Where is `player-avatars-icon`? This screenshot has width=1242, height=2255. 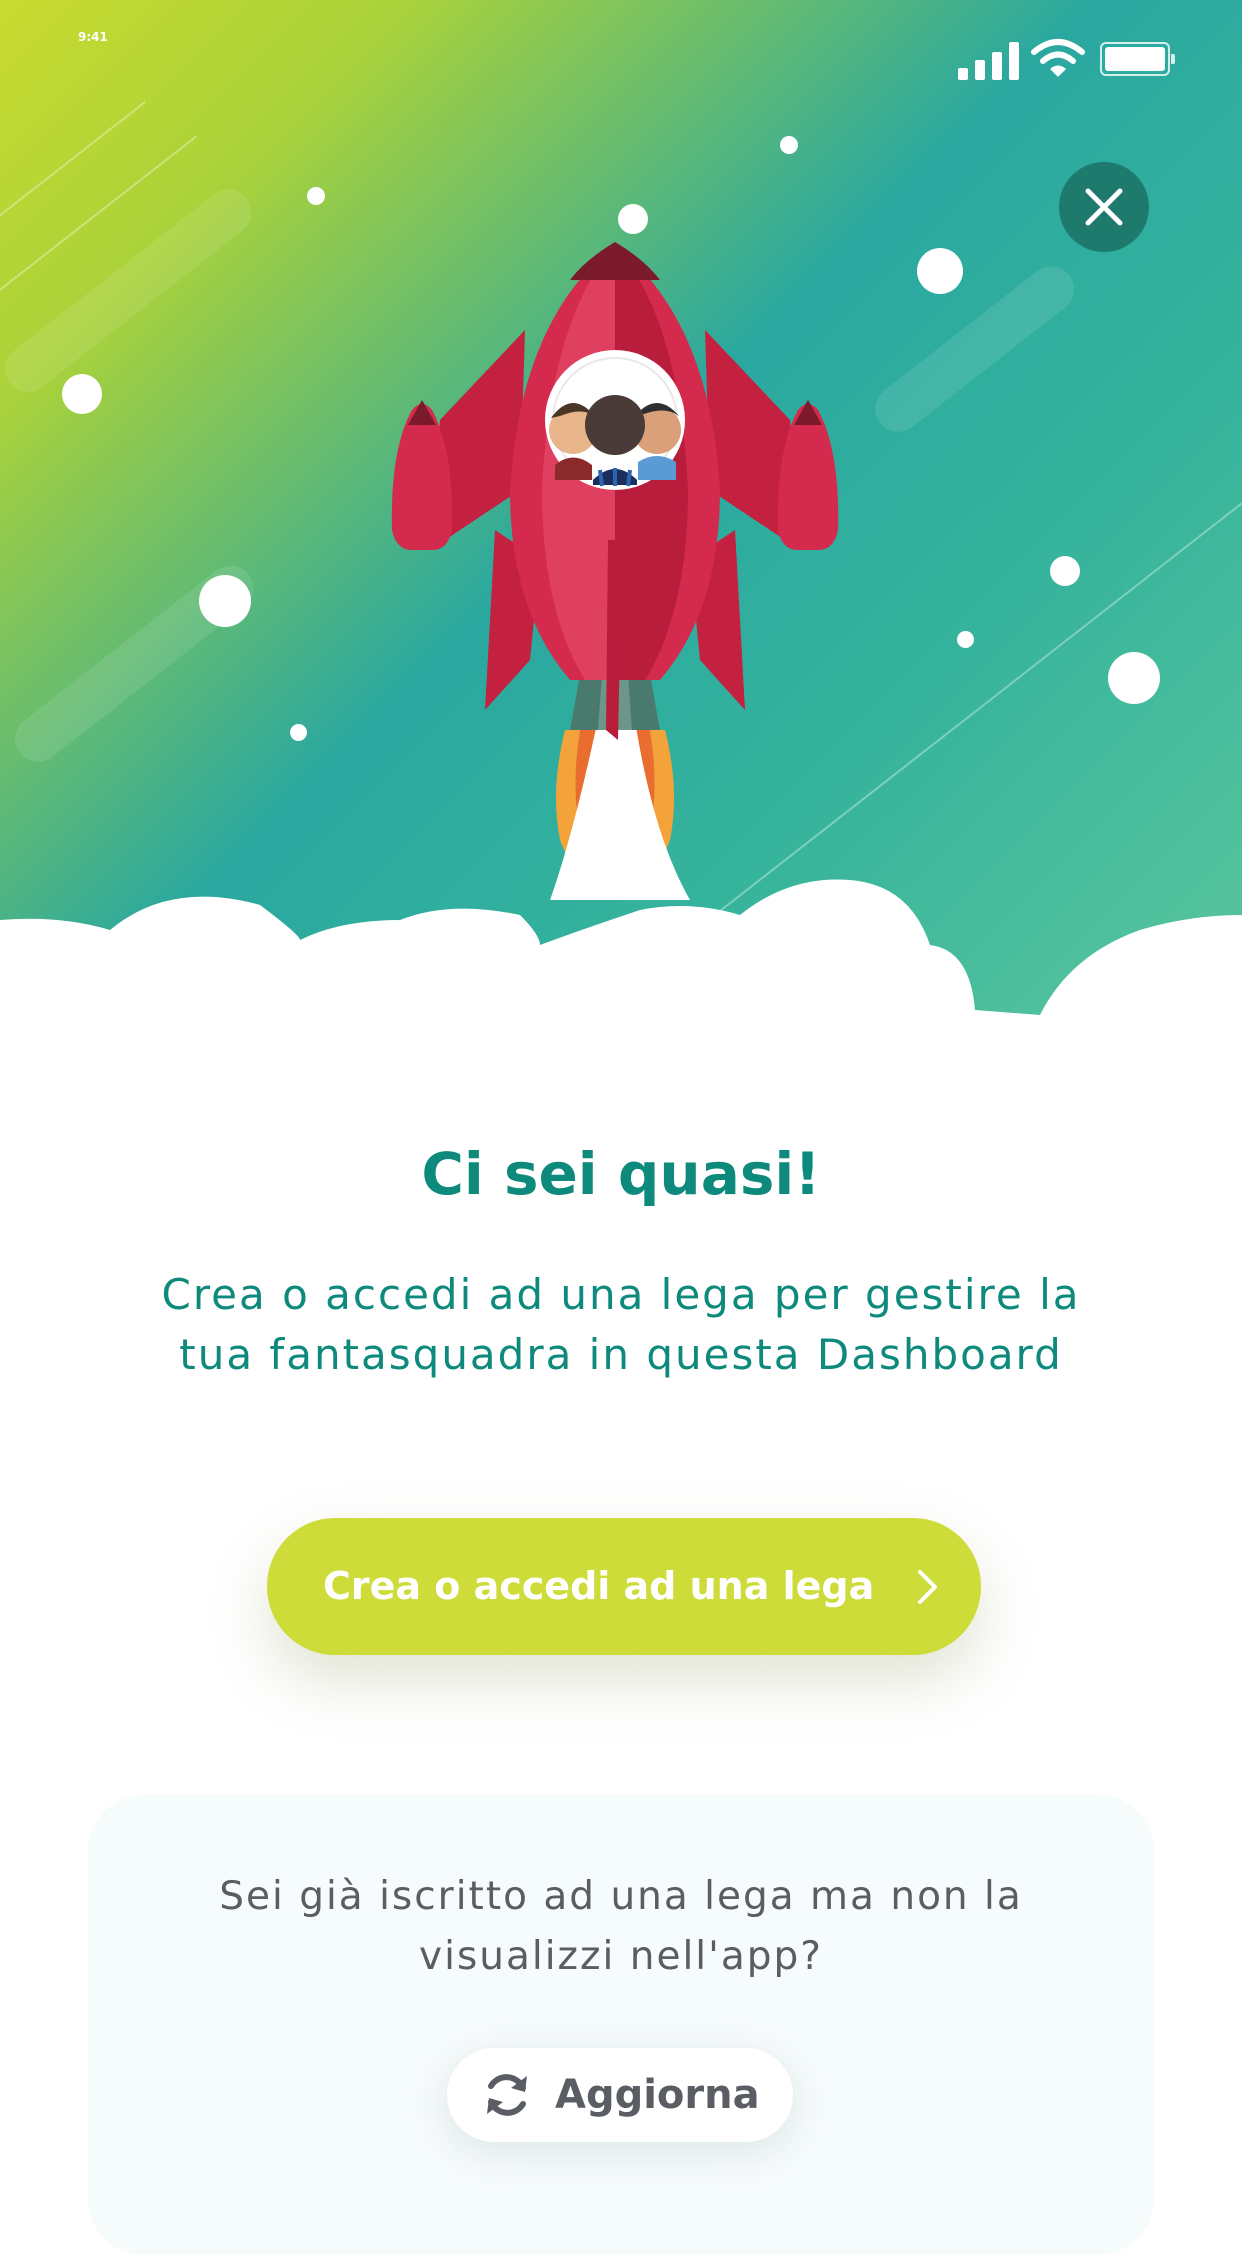 player-avatars-icon is located at coordinates (615, 441).